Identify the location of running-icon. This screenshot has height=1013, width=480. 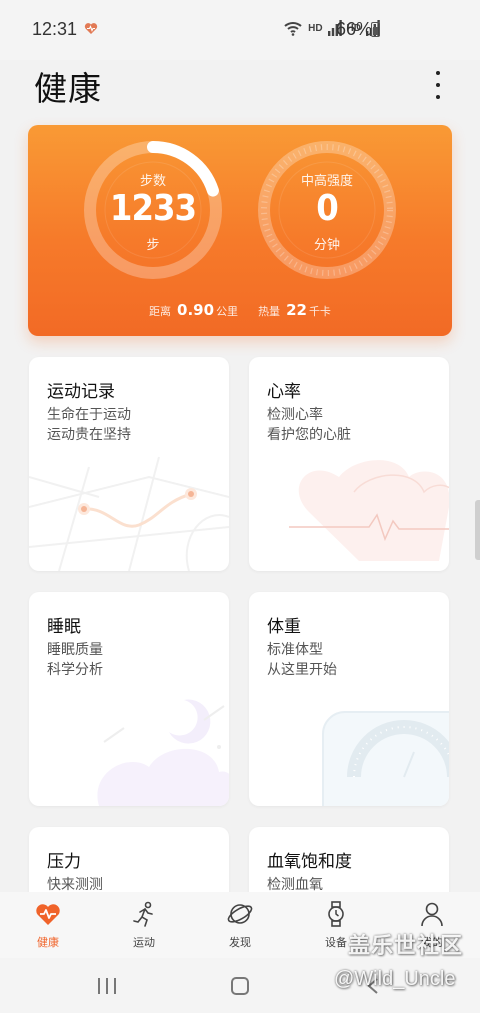
(143, 914).